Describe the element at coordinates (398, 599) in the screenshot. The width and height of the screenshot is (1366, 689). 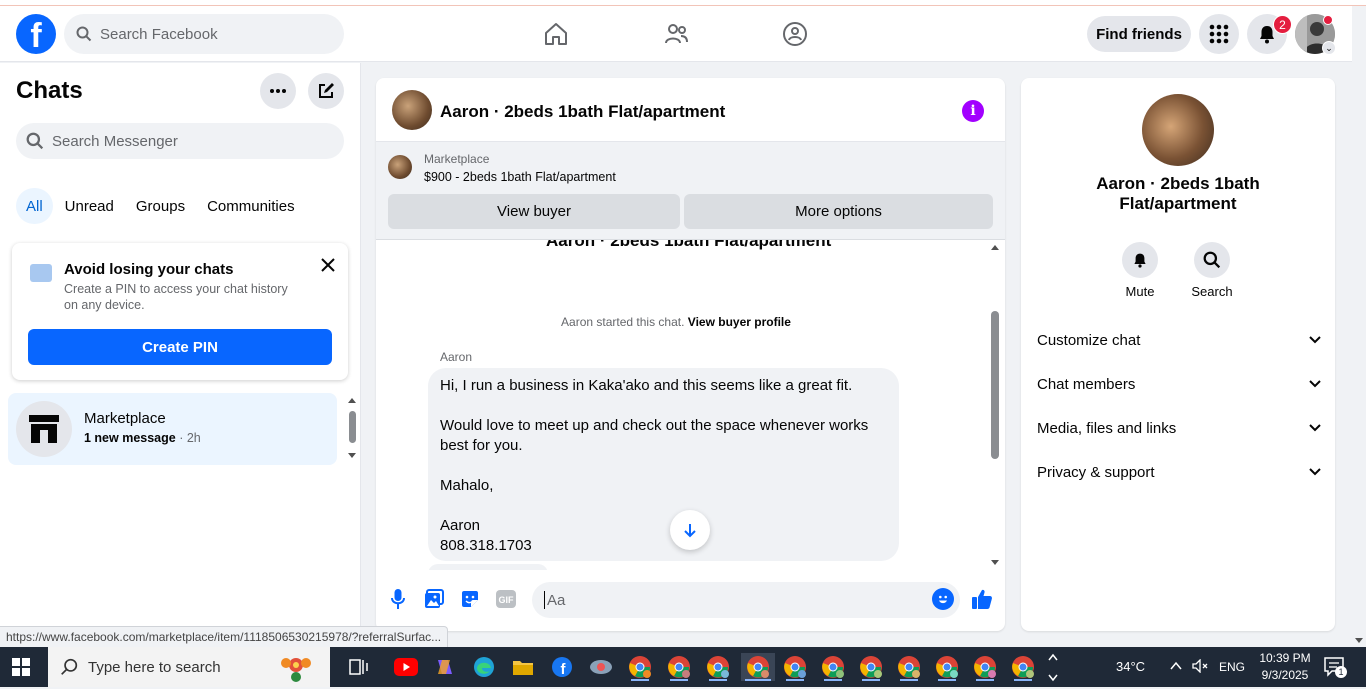
I see `microphone-icon` at that location.